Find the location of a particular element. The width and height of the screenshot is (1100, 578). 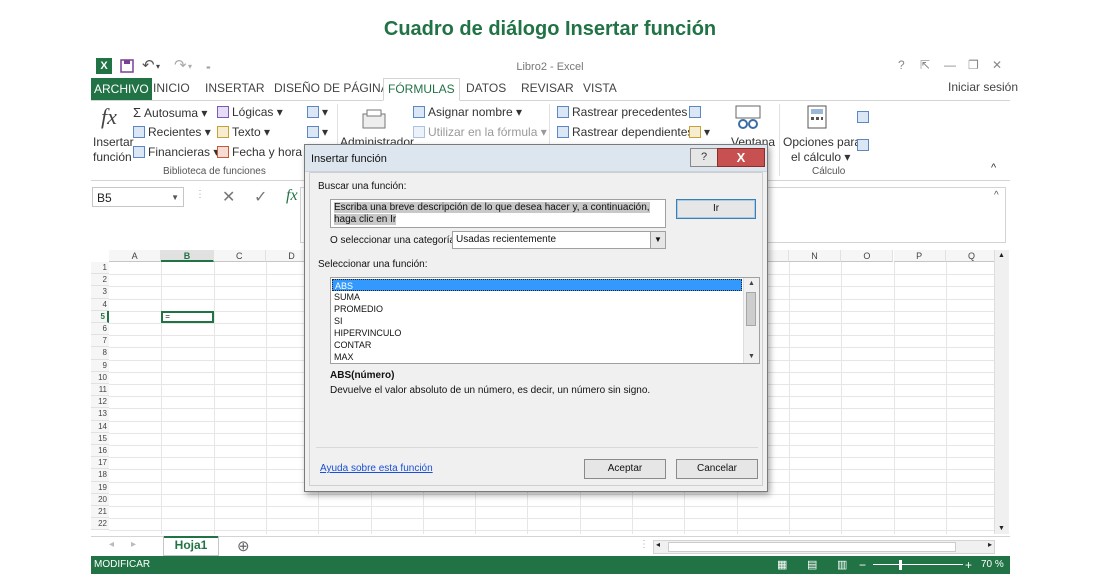

list-item: ABS is located at coordinates (537, 285).